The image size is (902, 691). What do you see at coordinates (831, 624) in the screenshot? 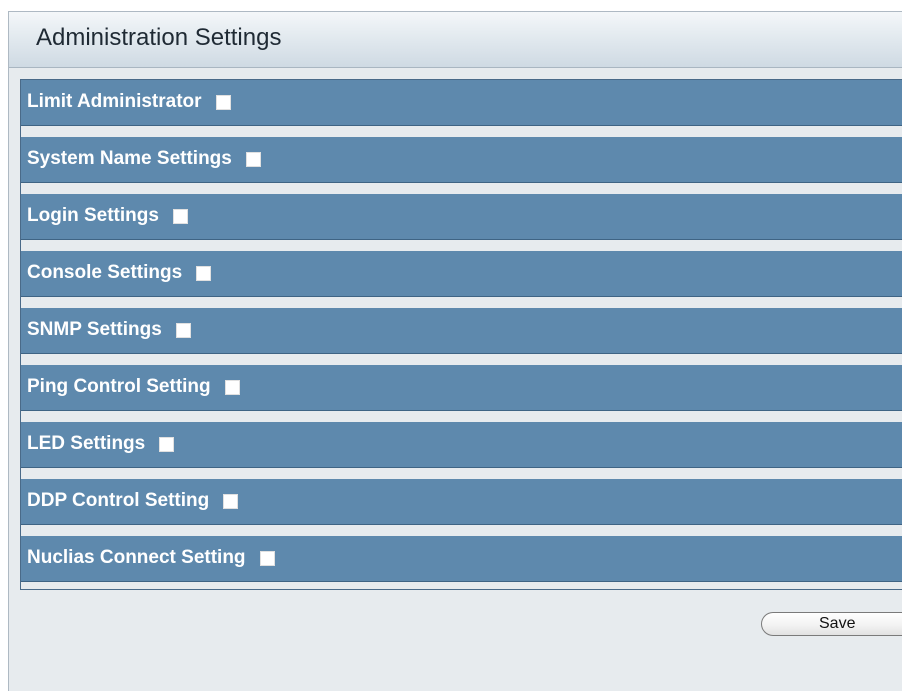
I see `save-button: Save` at bounding box center [831, 624].